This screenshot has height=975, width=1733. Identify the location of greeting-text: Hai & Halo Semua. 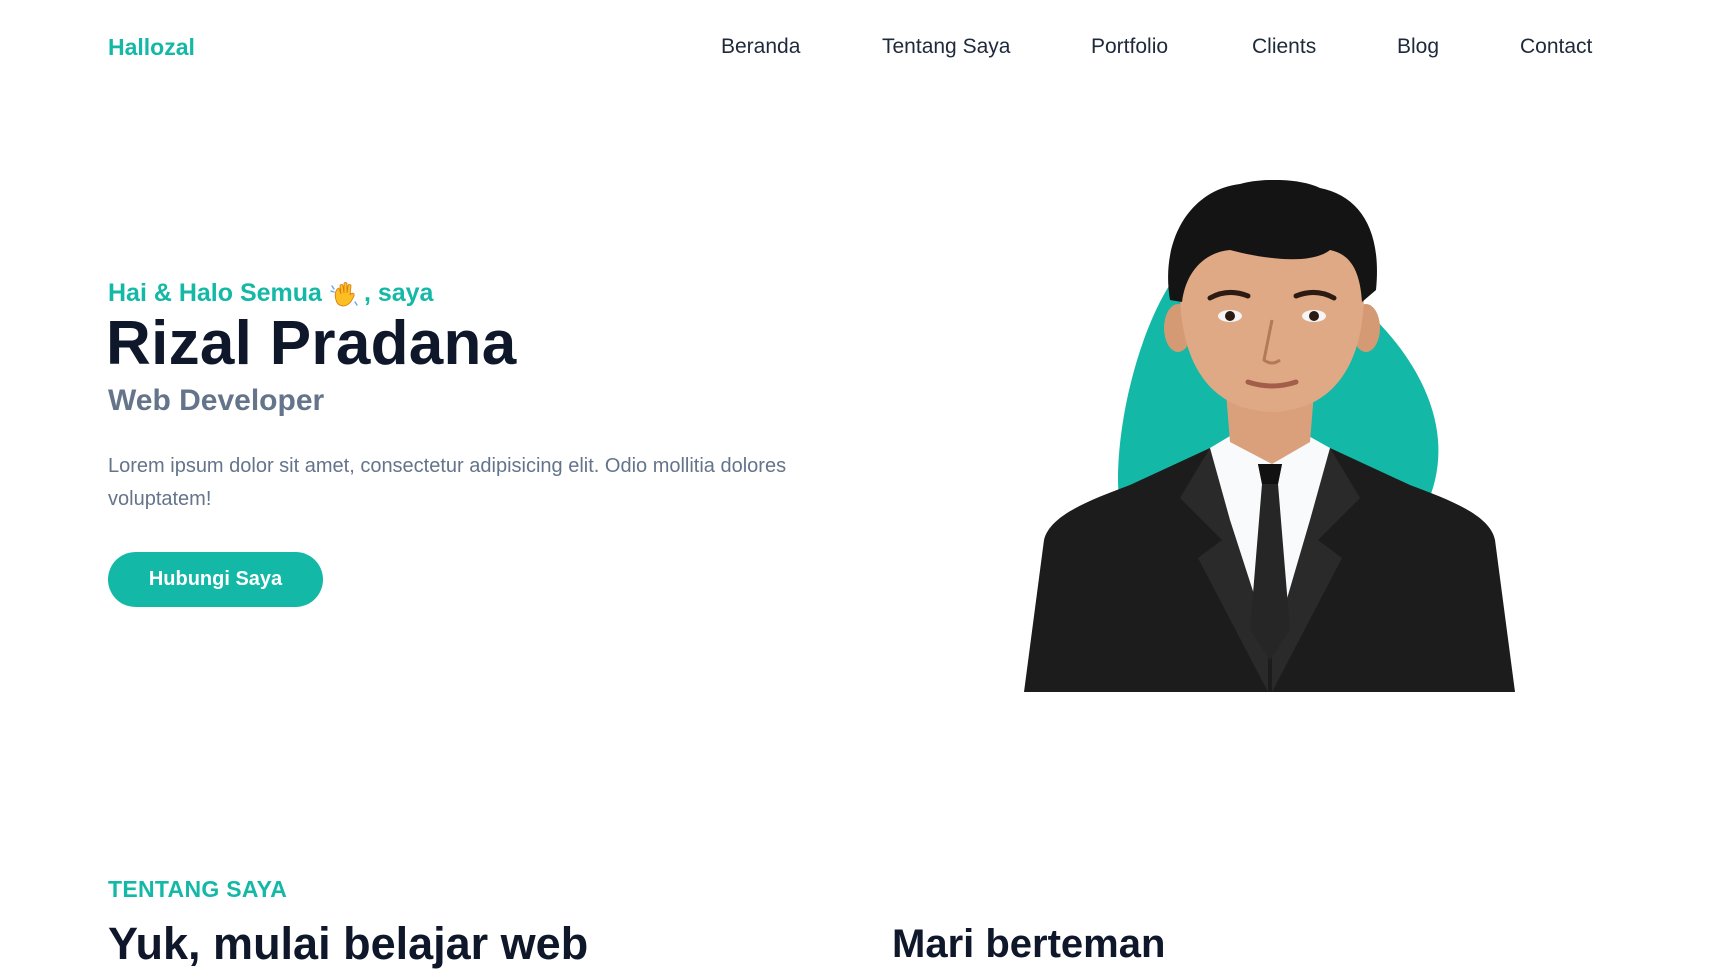
(215, 293).